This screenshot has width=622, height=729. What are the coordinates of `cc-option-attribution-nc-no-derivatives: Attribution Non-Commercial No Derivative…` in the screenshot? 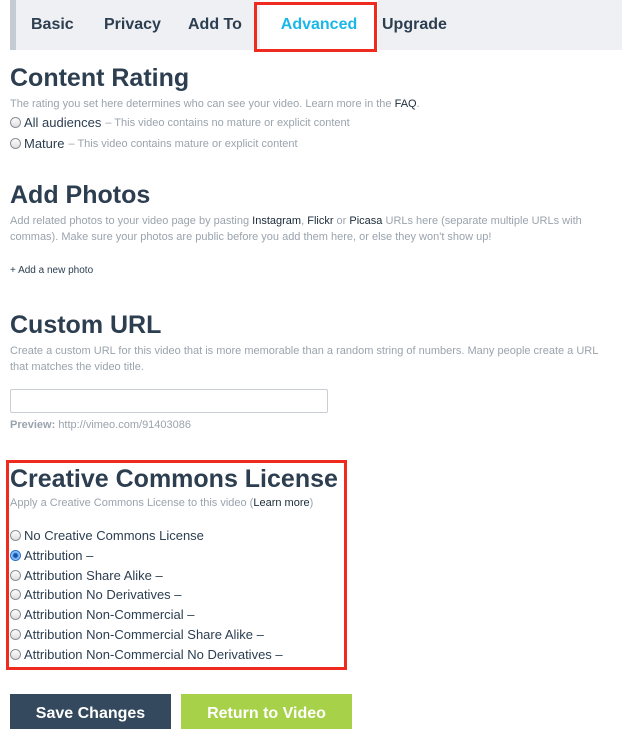 It's located at (146, 654).